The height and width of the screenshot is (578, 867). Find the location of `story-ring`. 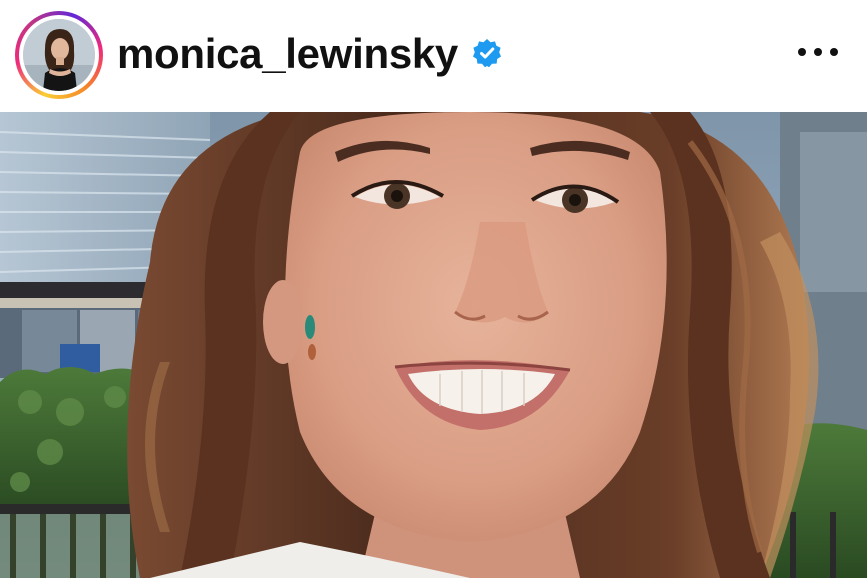

story-ring is located at coordinates (59, 55).